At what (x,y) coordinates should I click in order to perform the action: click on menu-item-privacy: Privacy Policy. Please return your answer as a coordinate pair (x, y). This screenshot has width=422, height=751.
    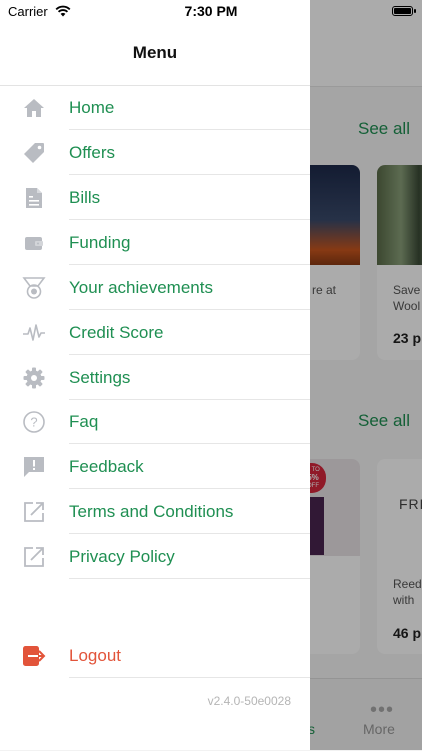
    Looking at the image, I should click on (155, 557).